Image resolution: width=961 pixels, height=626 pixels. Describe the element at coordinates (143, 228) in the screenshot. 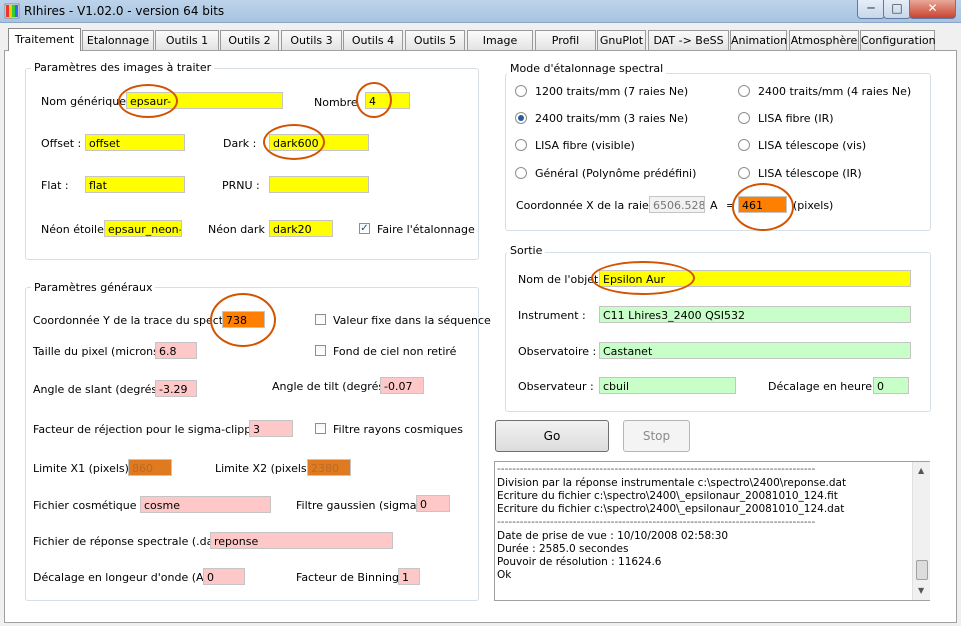

I see `neon-etoile-input: epsaur_neon-1` at that location.